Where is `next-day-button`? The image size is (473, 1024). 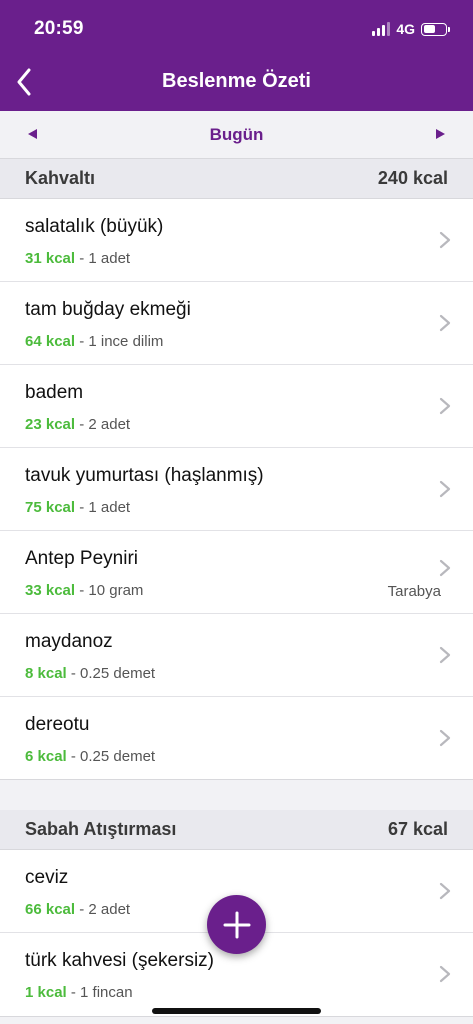
next-day-button is located at coordinates (440, 134).